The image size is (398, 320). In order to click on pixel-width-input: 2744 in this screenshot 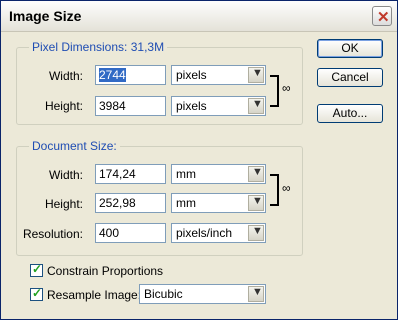, I will do `click(130, 75)`.